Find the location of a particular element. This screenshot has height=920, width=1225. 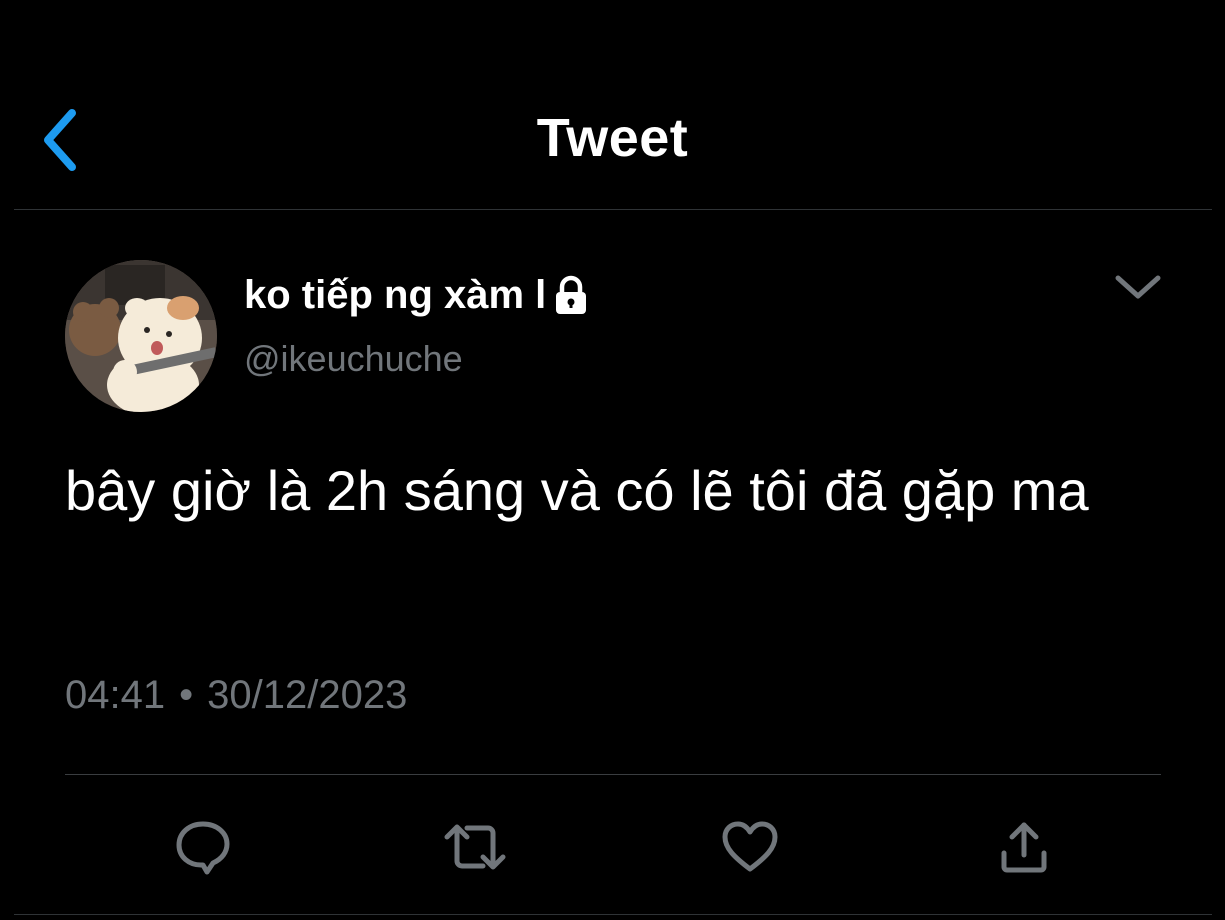

display-name-text: ko tiếp ng xàm l is located at coordinates (395, 295).